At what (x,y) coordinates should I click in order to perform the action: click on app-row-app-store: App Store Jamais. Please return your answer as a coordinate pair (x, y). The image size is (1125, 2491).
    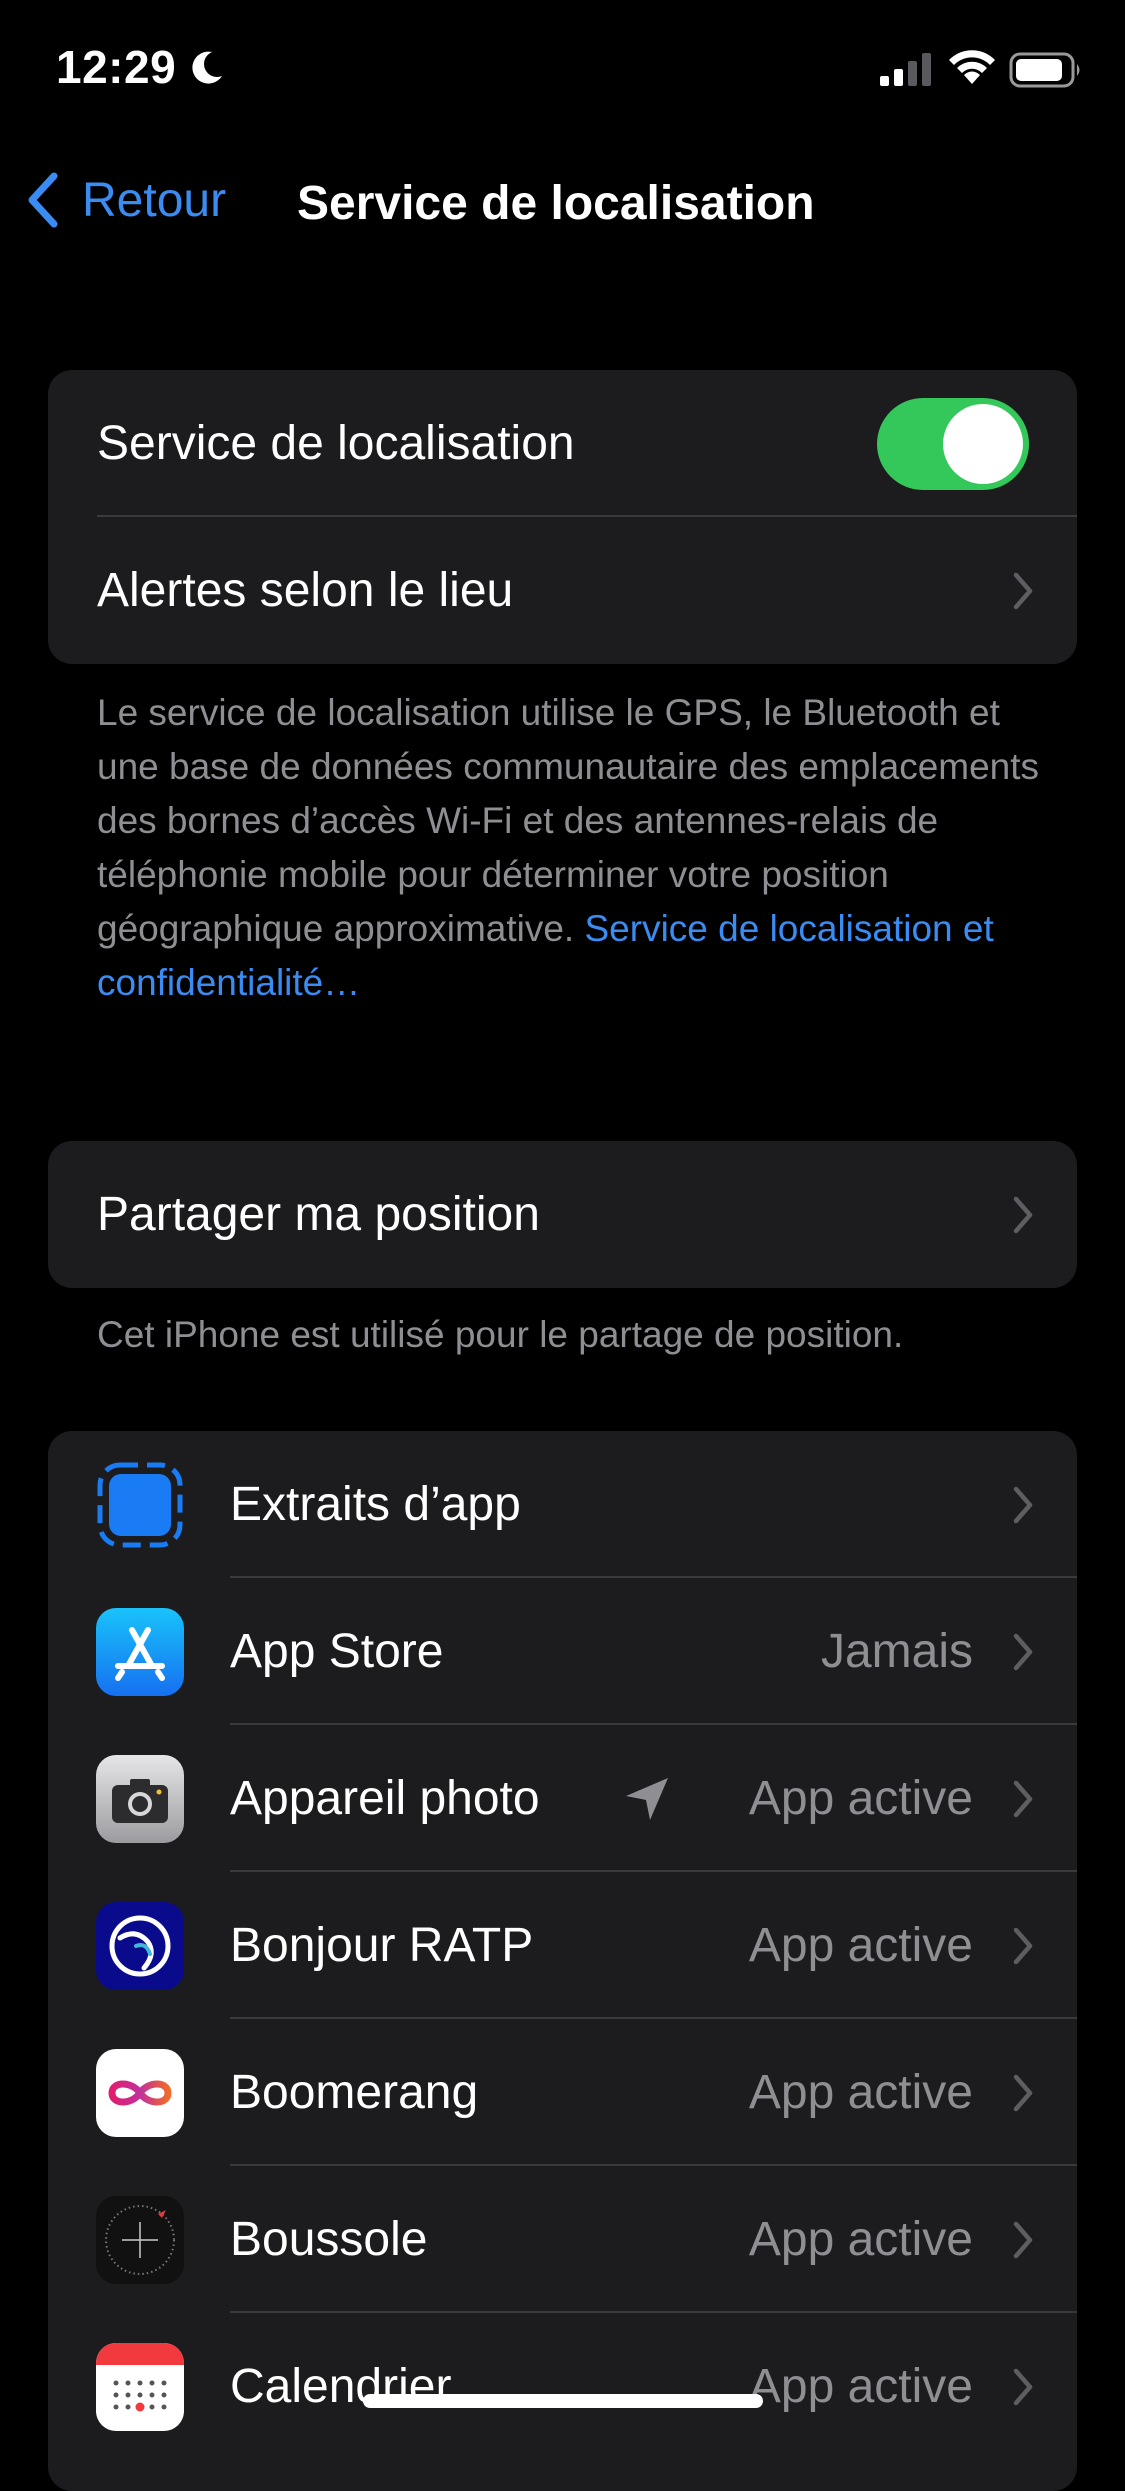
    Looking at the image, I should click on (562, 1651).